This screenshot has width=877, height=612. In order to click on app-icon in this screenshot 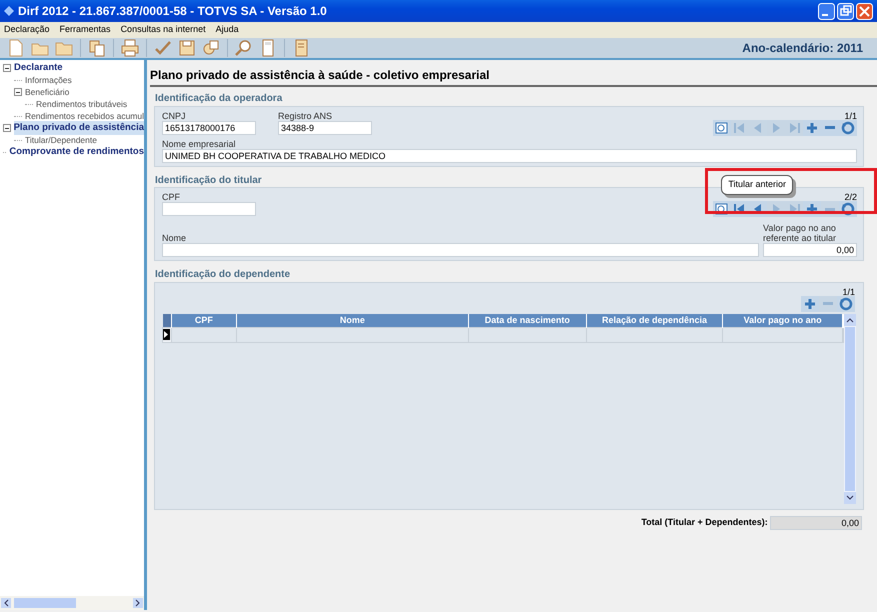, I will do `click(9, 11)`.